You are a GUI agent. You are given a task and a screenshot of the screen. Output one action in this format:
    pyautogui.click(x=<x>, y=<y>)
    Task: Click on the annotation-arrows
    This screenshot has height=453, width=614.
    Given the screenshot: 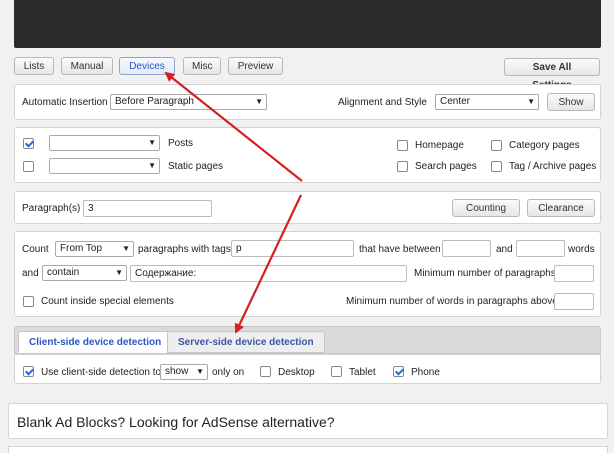 What is the action you would take?
    pyautogui.click(x=233, y=202)
    